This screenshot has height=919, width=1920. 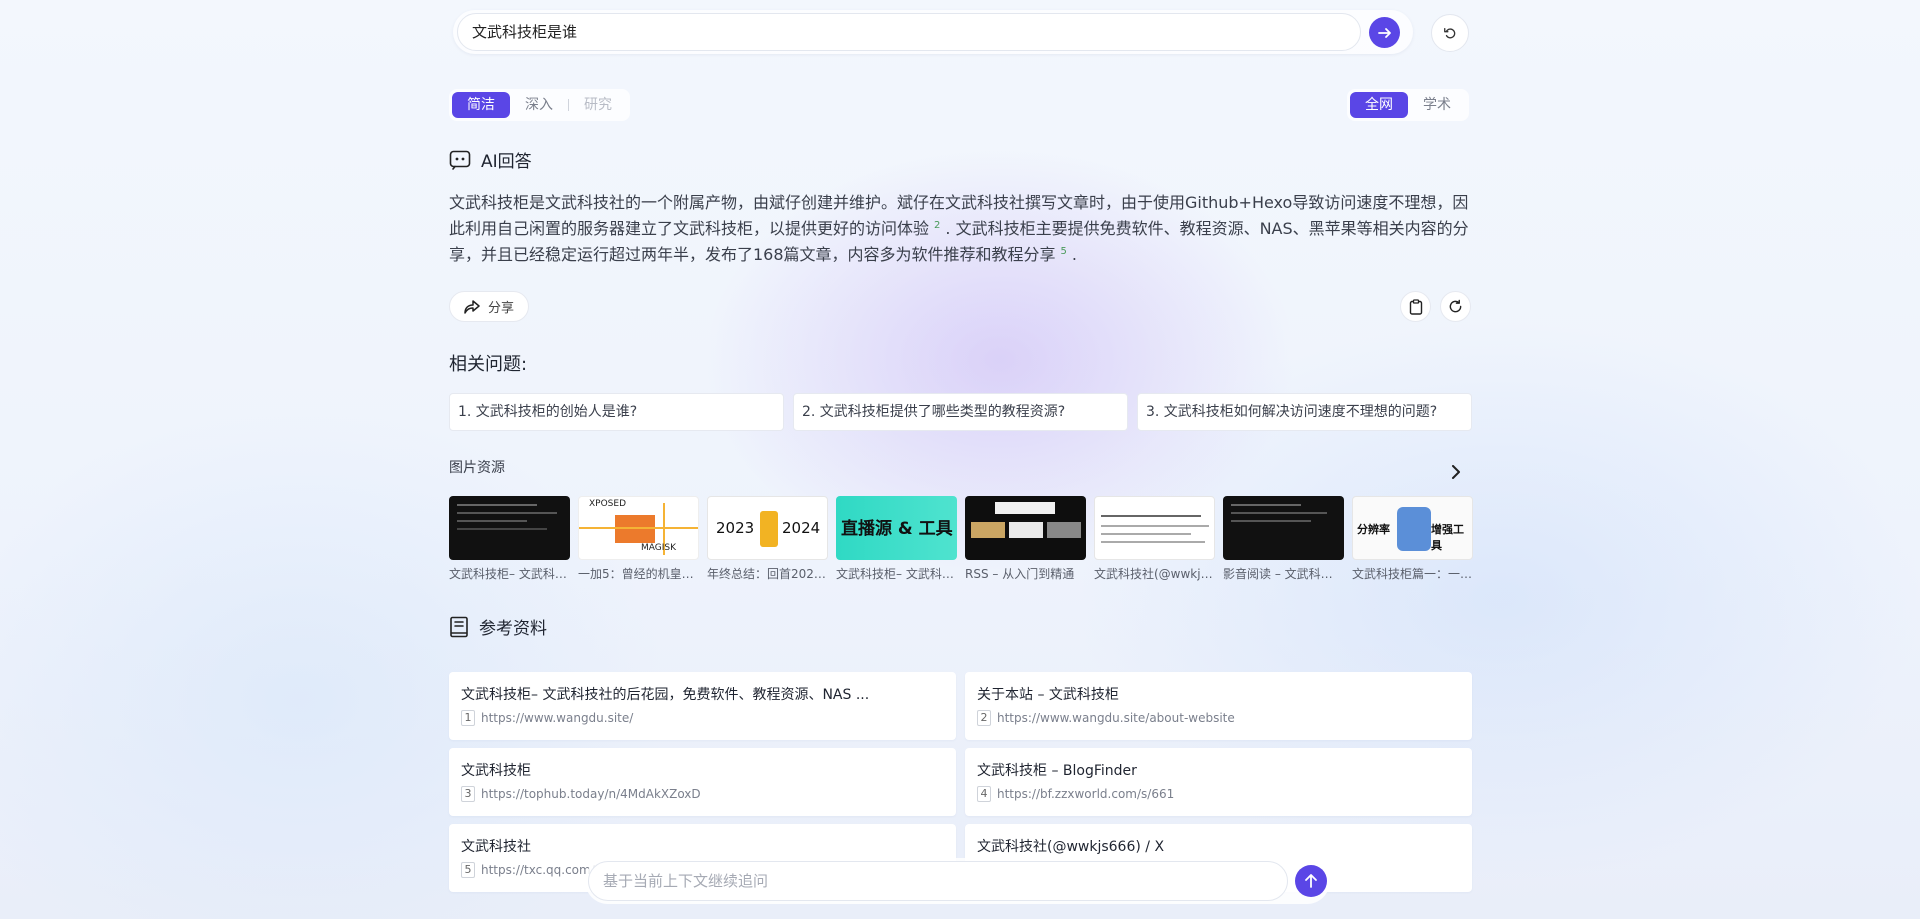 What do you see at coordinates (468, 794) in the screenshot?
I see `reference-number: 3` at bounding box center [468, 794].